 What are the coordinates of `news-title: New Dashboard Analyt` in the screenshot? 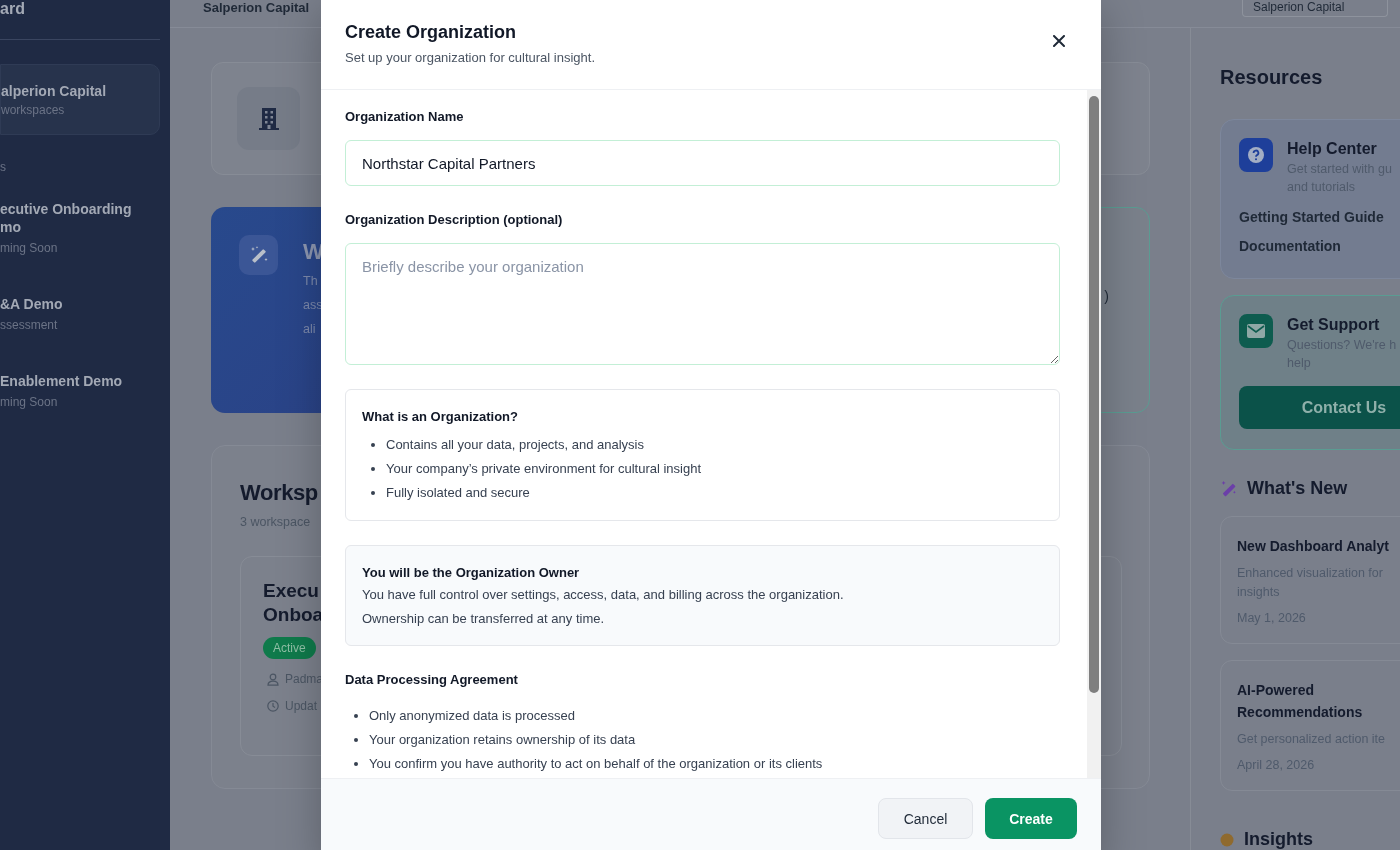 It's located at (1313, 546).